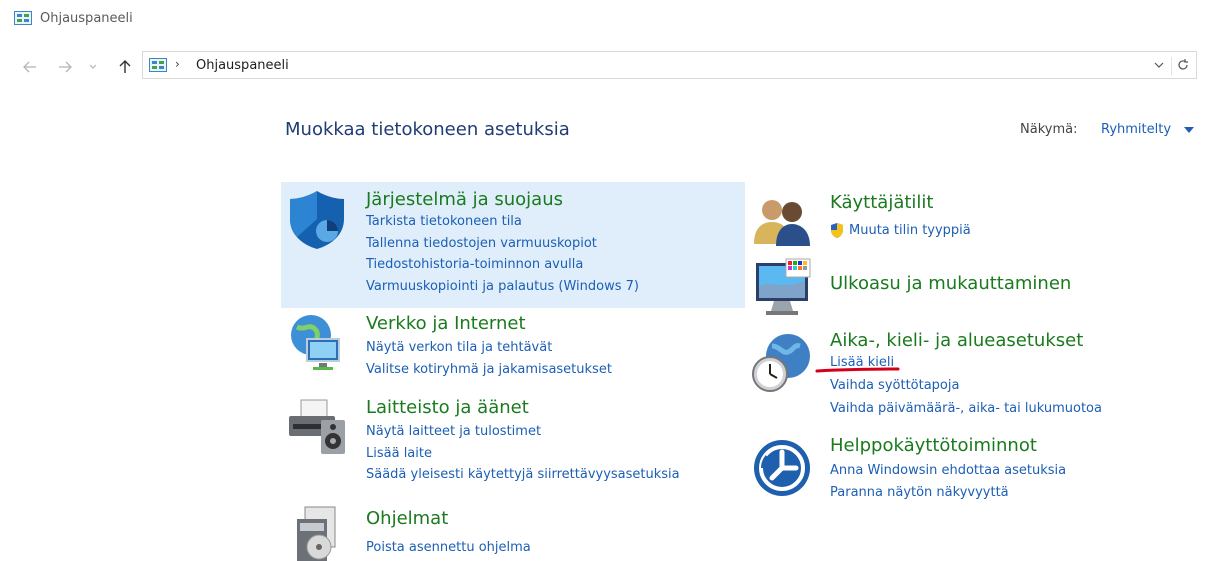 This screenshot has width=1205, height=561. I want to click on shield-icon, so click(317, 220).